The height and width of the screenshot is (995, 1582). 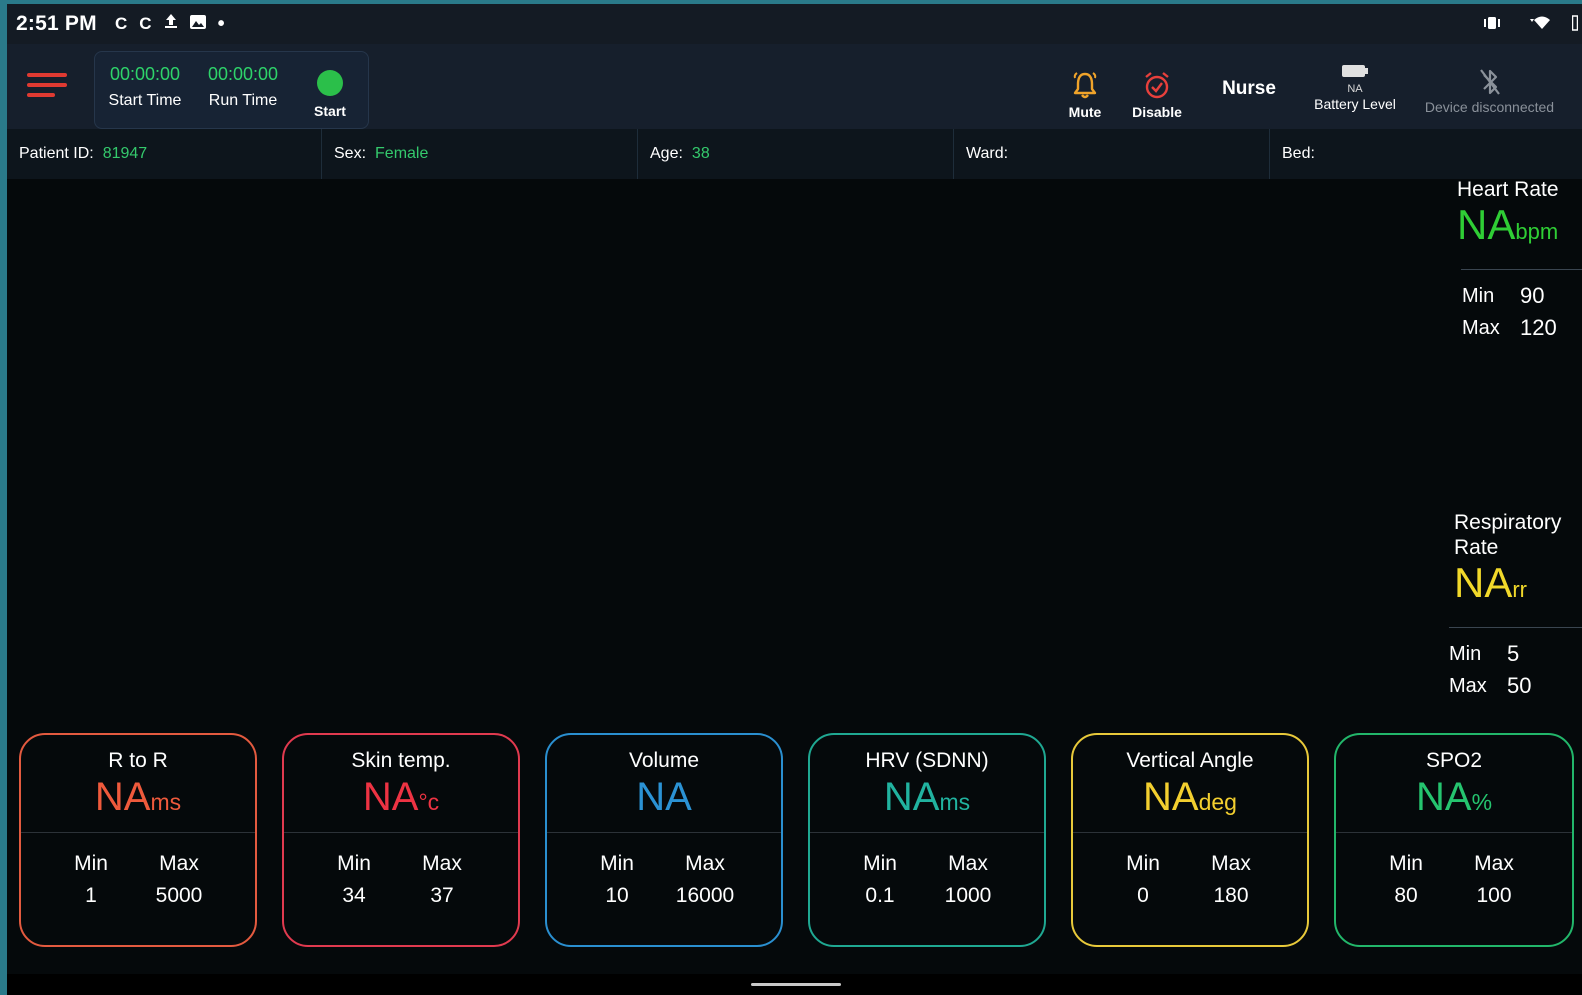 What do you see at coordinates (664, 840) in the screenshot?
I see `volume-card: Volume NA Min 10 Max 16000` at bounding box center [664, 840].